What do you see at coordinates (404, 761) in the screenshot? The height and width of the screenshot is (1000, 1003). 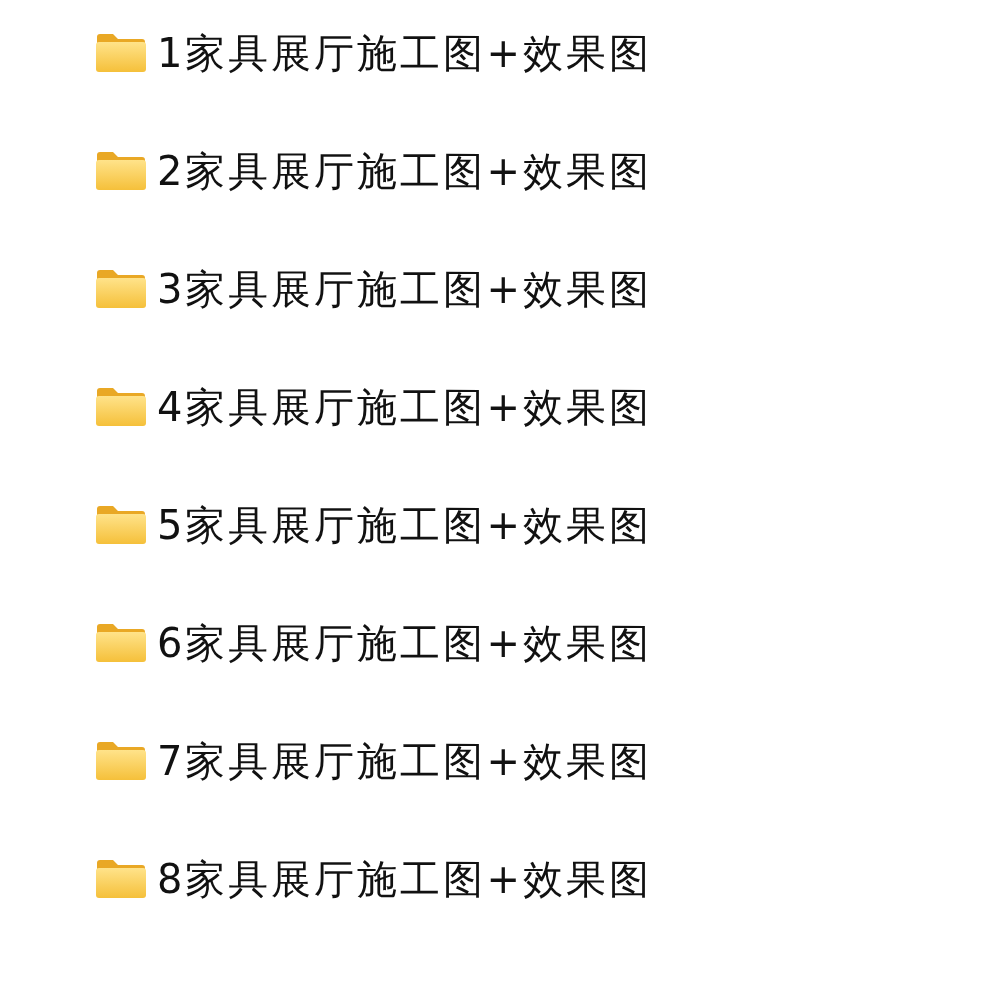 I see `folder-name: 7家具展厅施工图+效果图` at bounding box center [404, 761].